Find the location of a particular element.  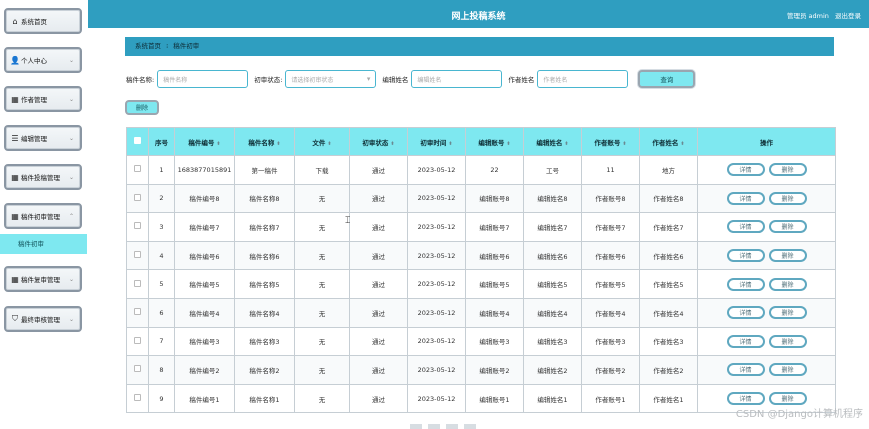

sidebar-item-first-review: ▦ 稿件初审管理 ⌃ is located at coordinates (43, 216).